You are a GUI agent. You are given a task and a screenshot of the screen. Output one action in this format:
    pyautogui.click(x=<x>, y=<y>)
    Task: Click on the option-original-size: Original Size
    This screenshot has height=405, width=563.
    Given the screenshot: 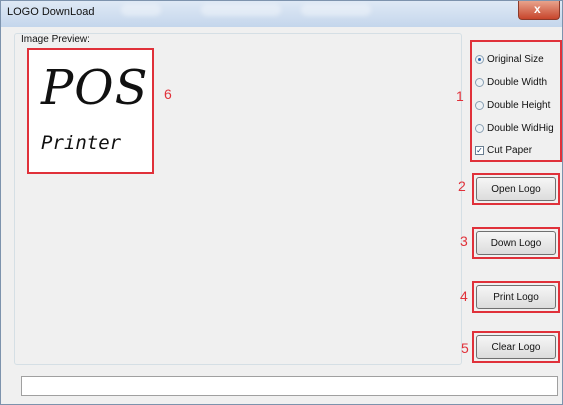 What is the action you would take?
    pyautogui.click(x=509, y=59)
    